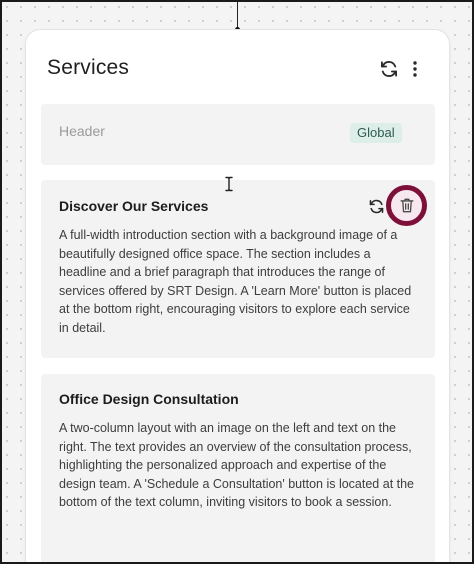 The width and height of the screenshot is (474, 564). Describe the element at coordinates (237, 15) in the screenshot. I see `connector-line` at that location.